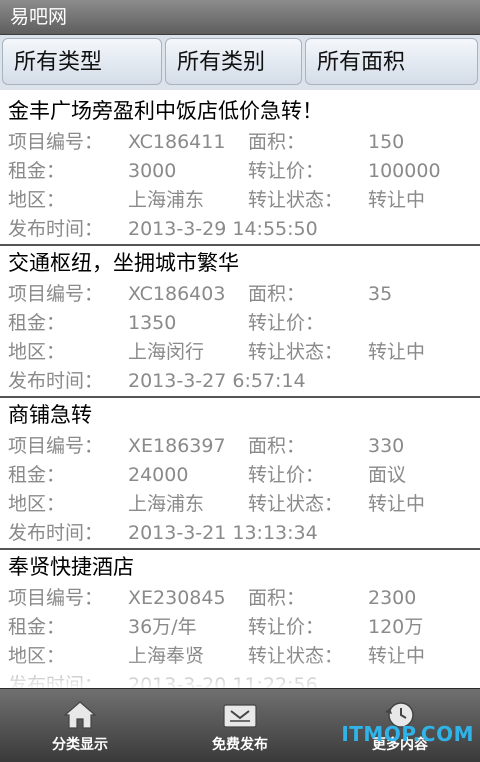 This screenshot has height=762, width=480. What do you see at coordinates (39, 17) in the screenshot?
I see `app-title: 易吧网` at bounding box center [39, 17].